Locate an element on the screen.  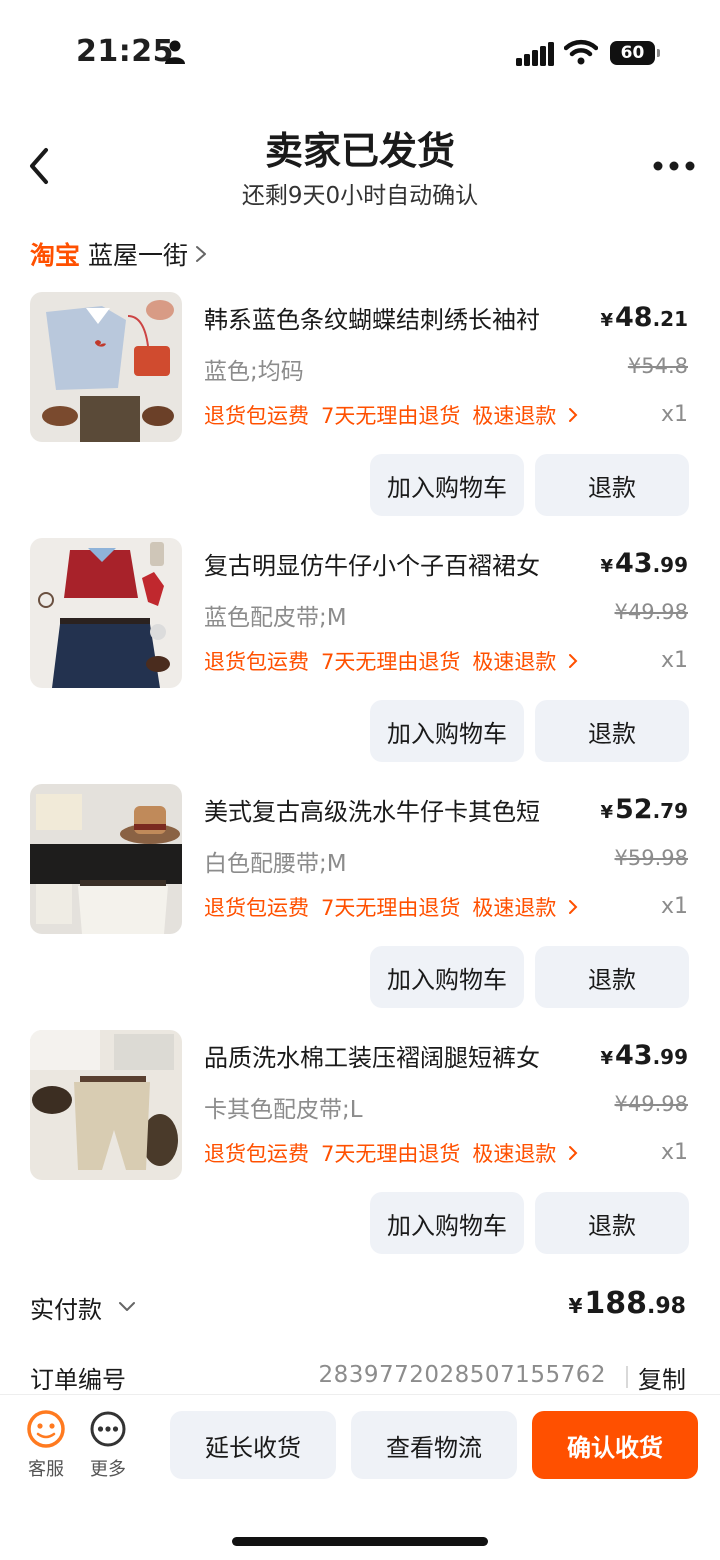
original-price: ¥54.8 is located at coordinates (657, 366).